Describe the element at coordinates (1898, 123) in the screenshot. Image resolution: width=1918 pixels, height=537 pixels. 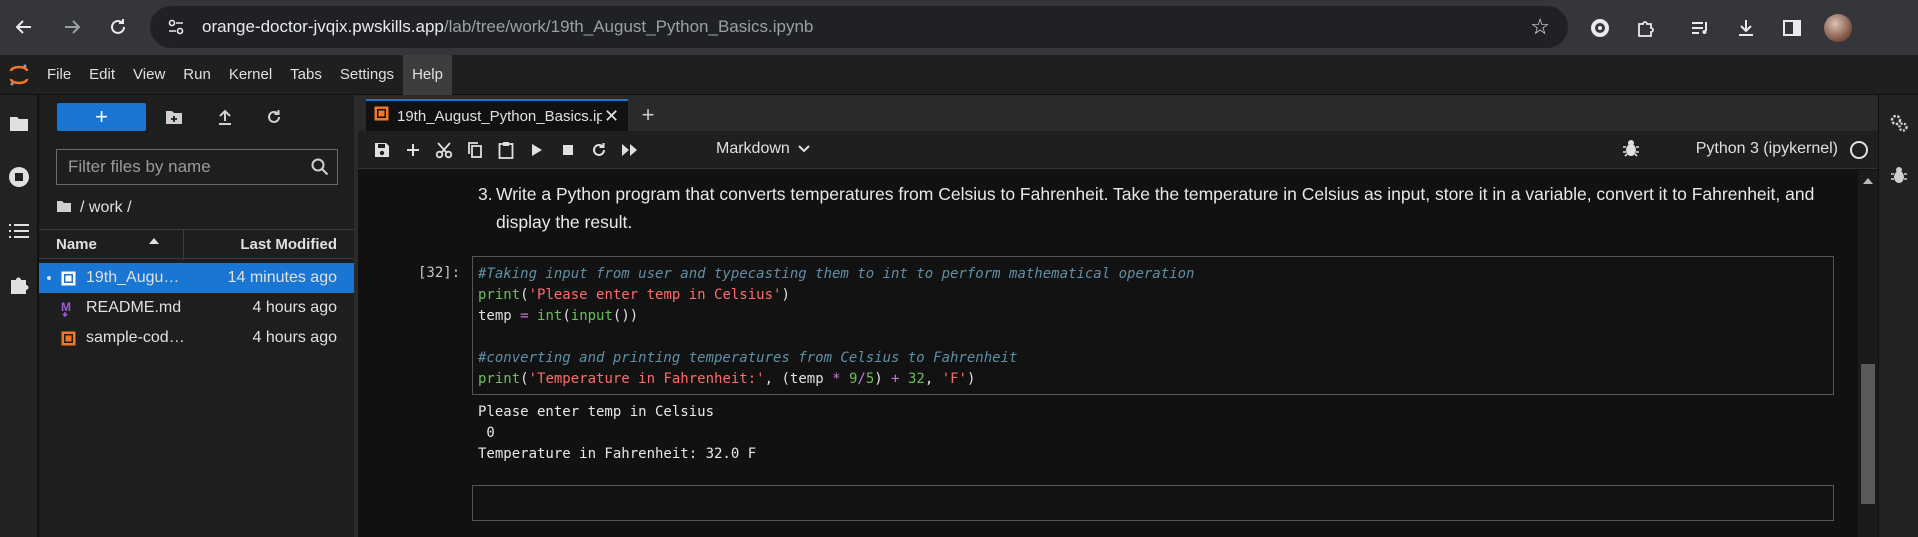
I see `property-inspector-gears-icon` at that location.